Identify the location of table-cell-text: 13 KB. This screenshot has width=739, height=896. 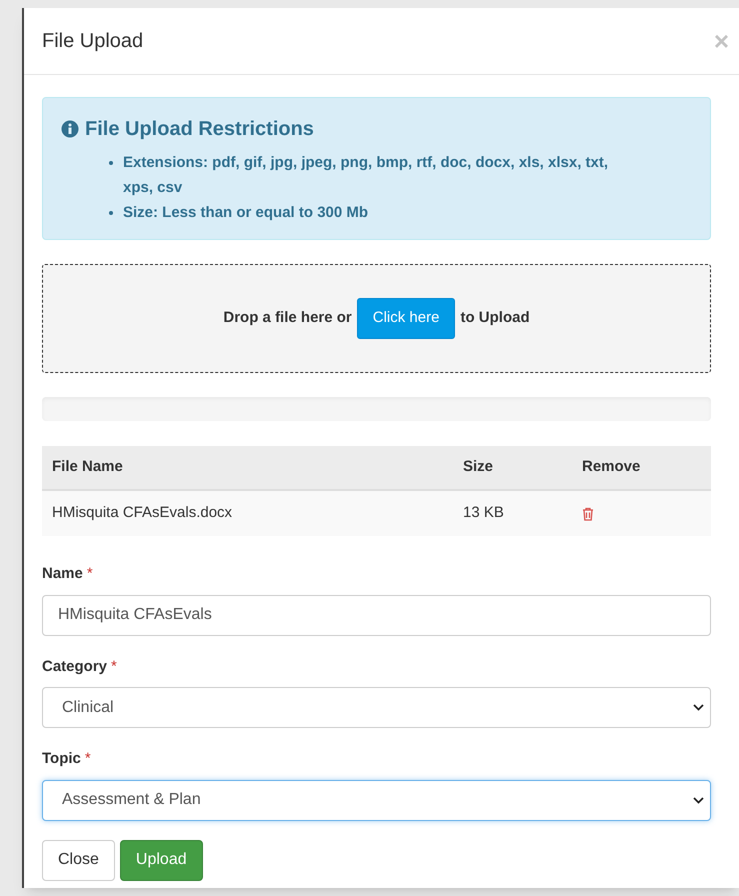
(483, 513).